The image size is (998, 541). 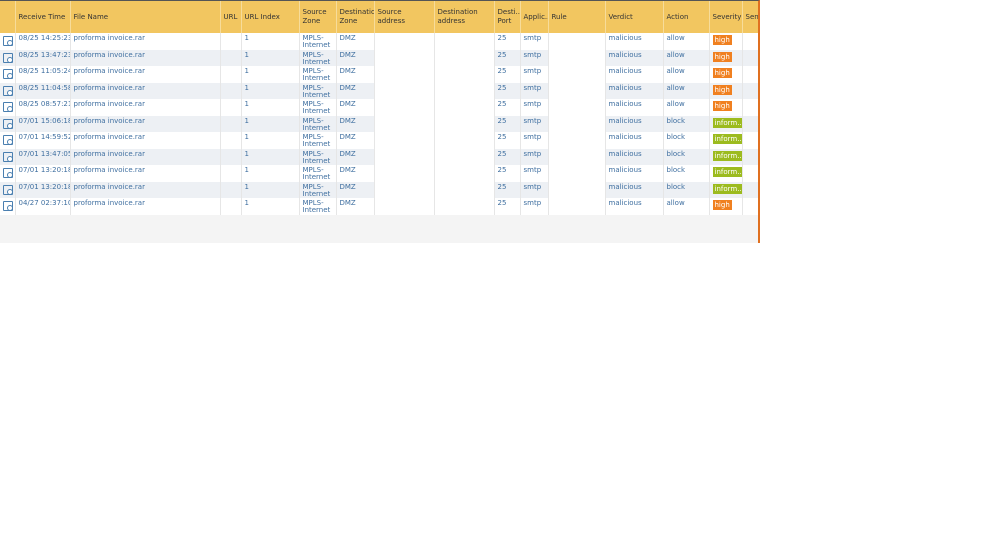 What do you see at coordinates (404, 17) in the screenshot?
I see `column-header-source-address: Source address` at bounding box center [404, 17].